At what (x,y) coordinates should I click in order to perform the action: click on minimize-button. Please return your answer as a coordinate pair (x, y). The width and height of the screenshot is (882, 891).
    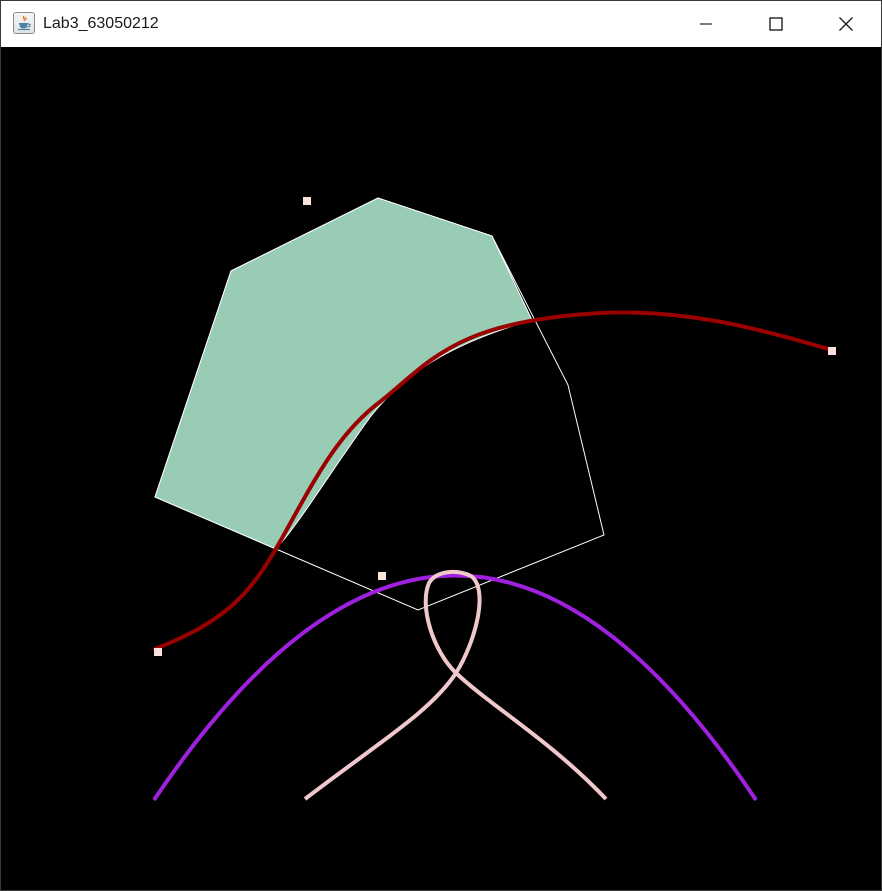
    Looking at the image, I should click on (706, 24).